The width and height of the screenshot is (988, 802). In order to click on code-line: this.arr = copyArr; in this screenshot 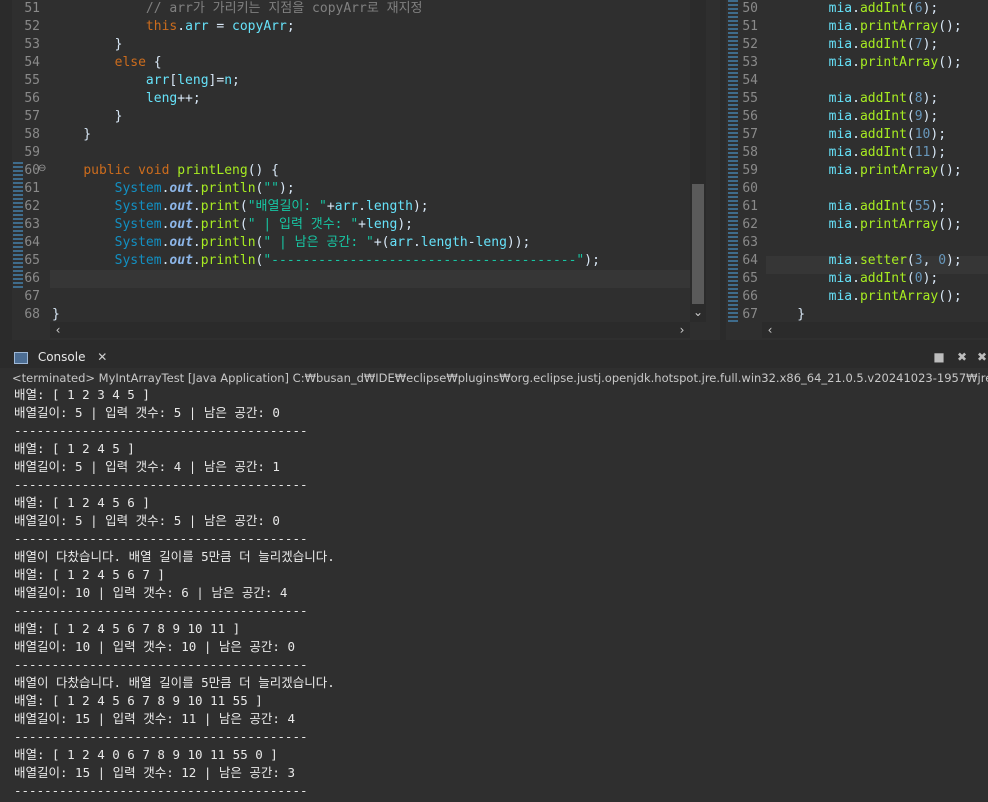, I will do `click(173, 27)`.